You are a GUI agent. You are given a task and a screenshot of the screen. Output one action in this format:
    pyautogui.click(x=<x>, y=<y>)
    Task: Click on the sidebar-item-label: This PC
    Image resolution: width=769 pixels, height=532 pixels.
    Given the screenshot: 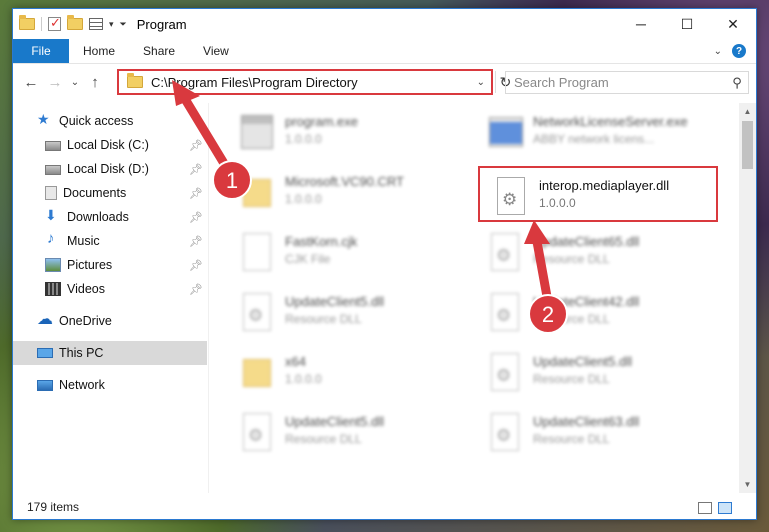 What is the action you would take?
    pyautogui.click(x=81, y=353)
    